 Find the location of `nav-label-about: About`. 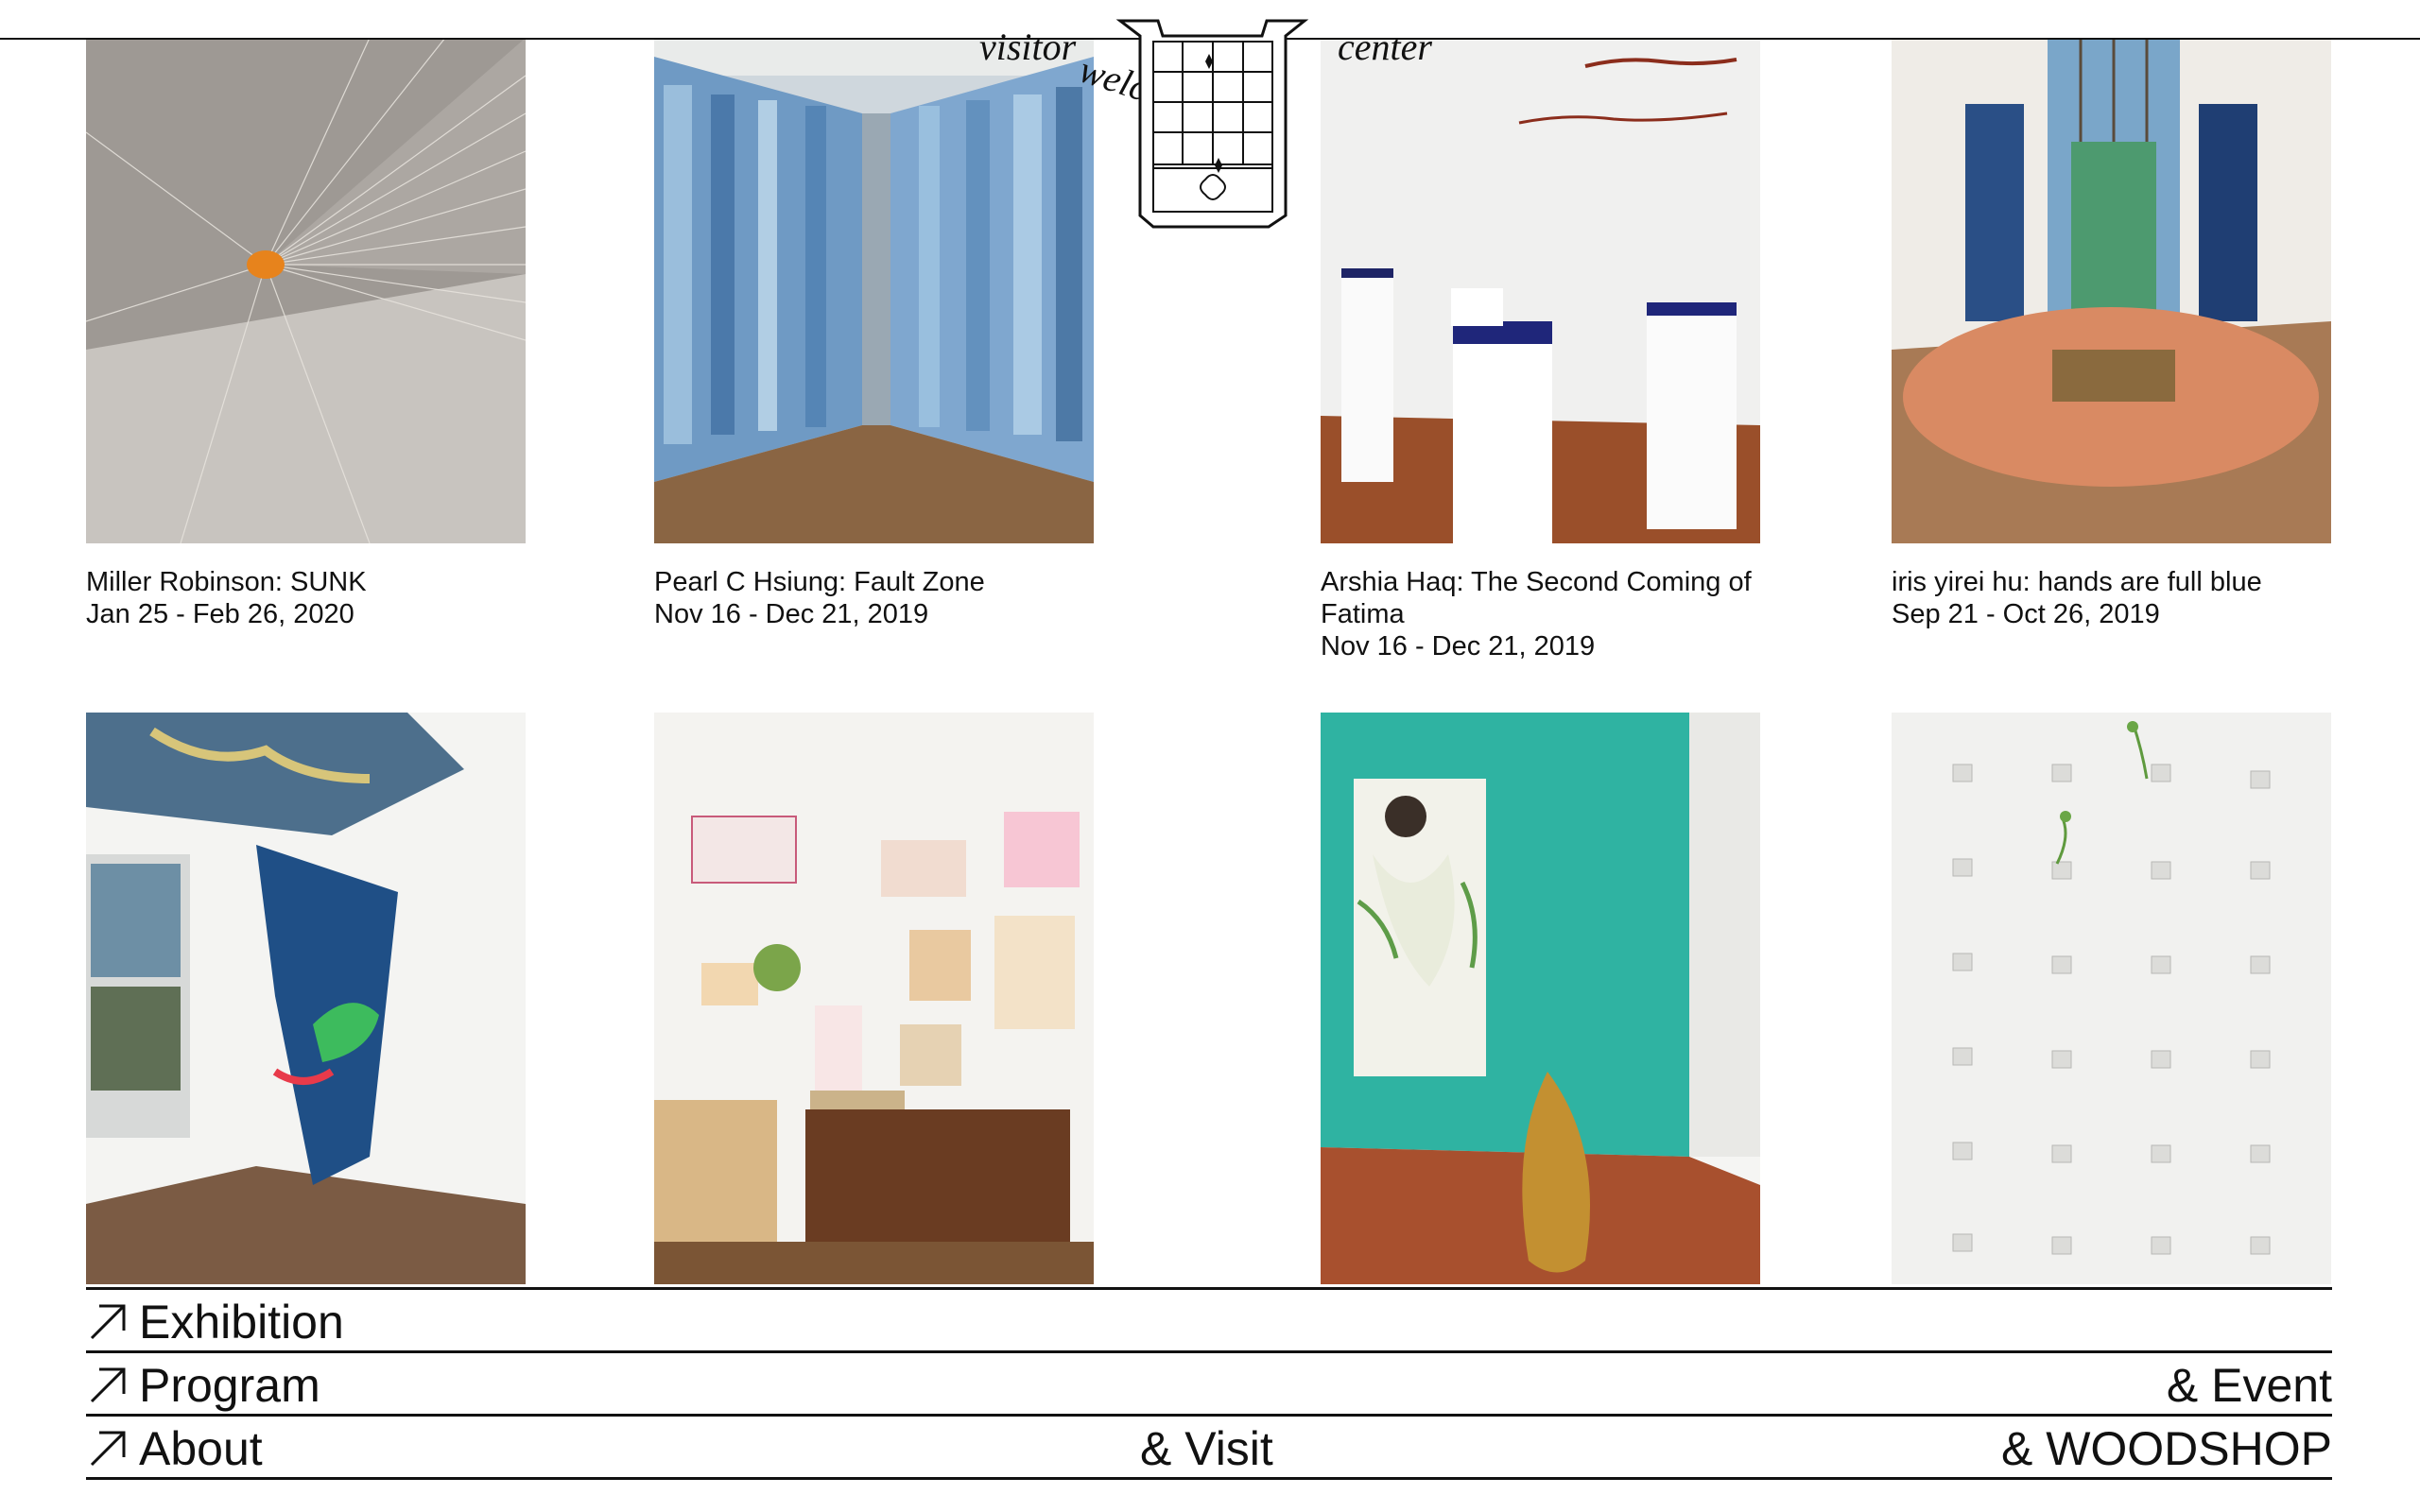

nav-label-about: About is located at coordinates (201, 1448).